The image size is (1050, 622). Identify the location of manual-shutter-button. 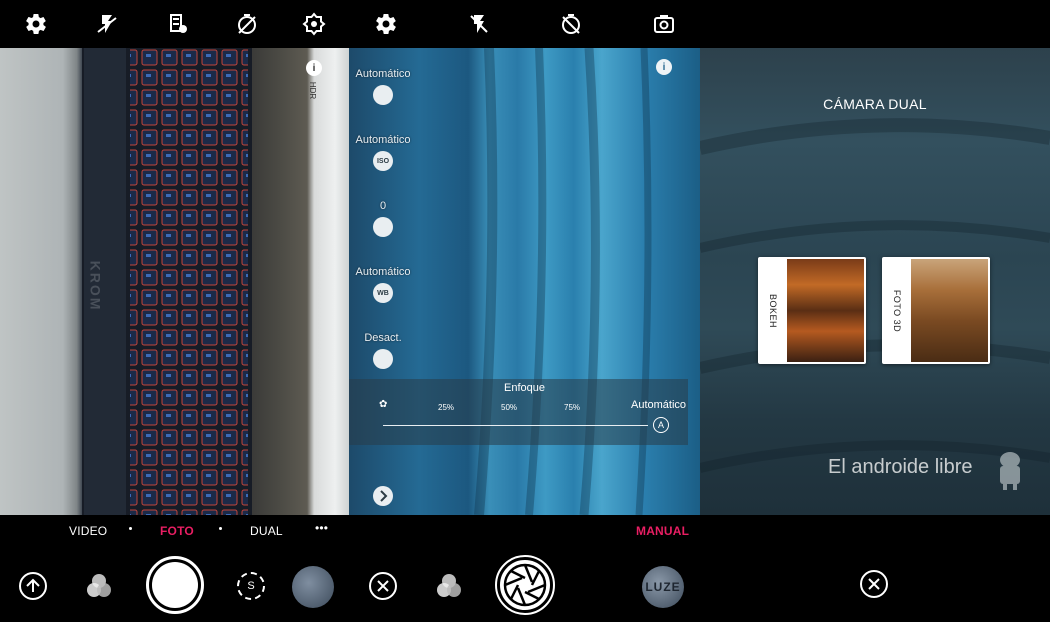
(525, 585).